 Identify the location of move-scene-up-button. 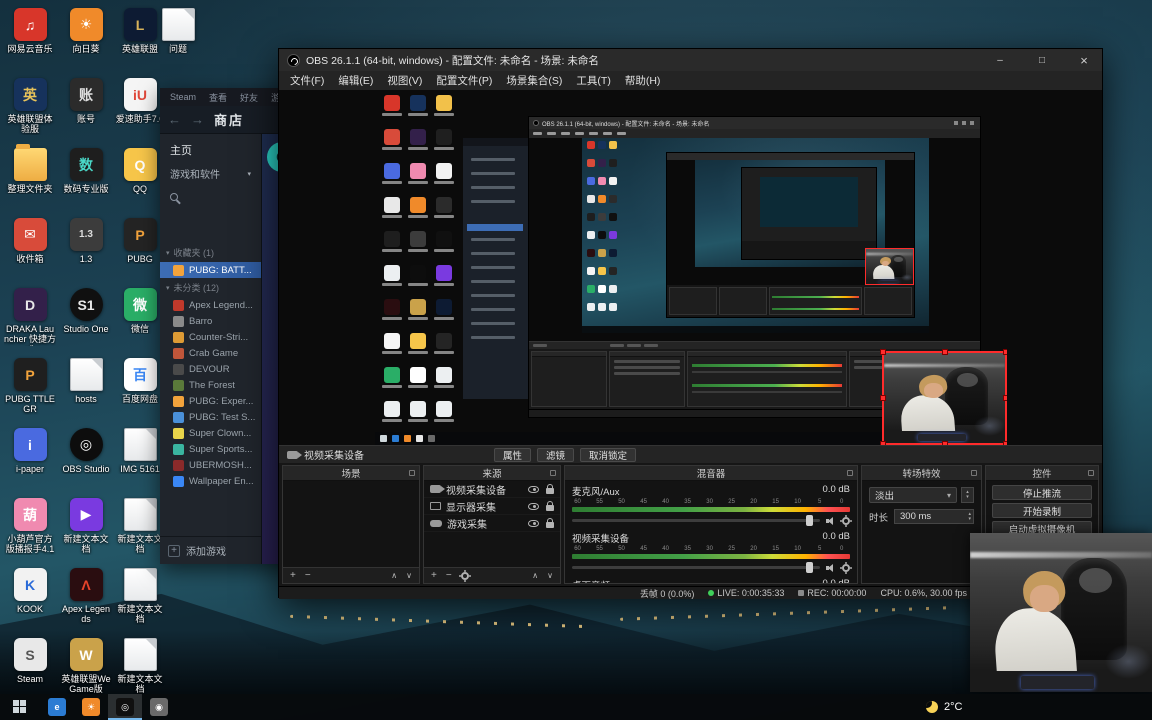
(394, 575).